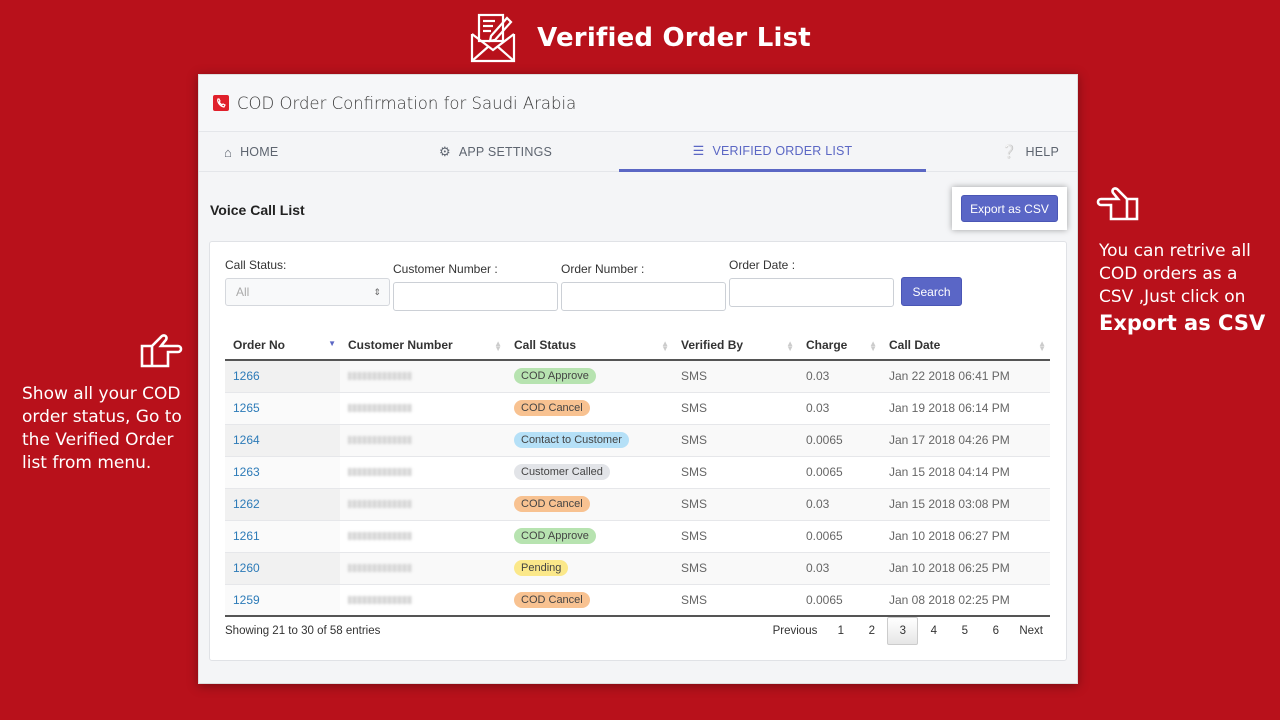 The width and height of the screenshot is (1280, 720). I want to click on pagination-page: 4, so click(933, 631).